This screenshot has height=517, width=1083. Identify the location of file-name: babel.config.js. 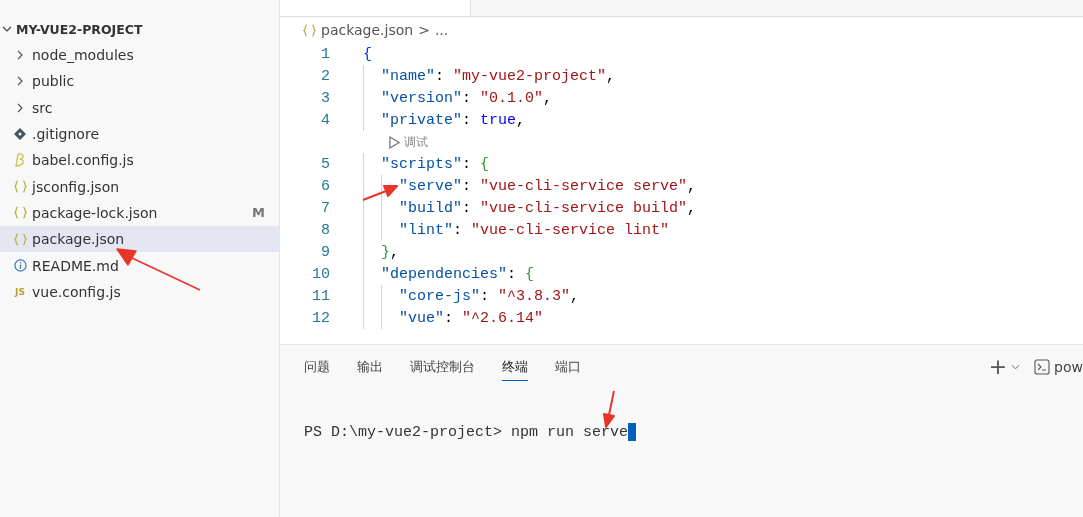
(83, 160).